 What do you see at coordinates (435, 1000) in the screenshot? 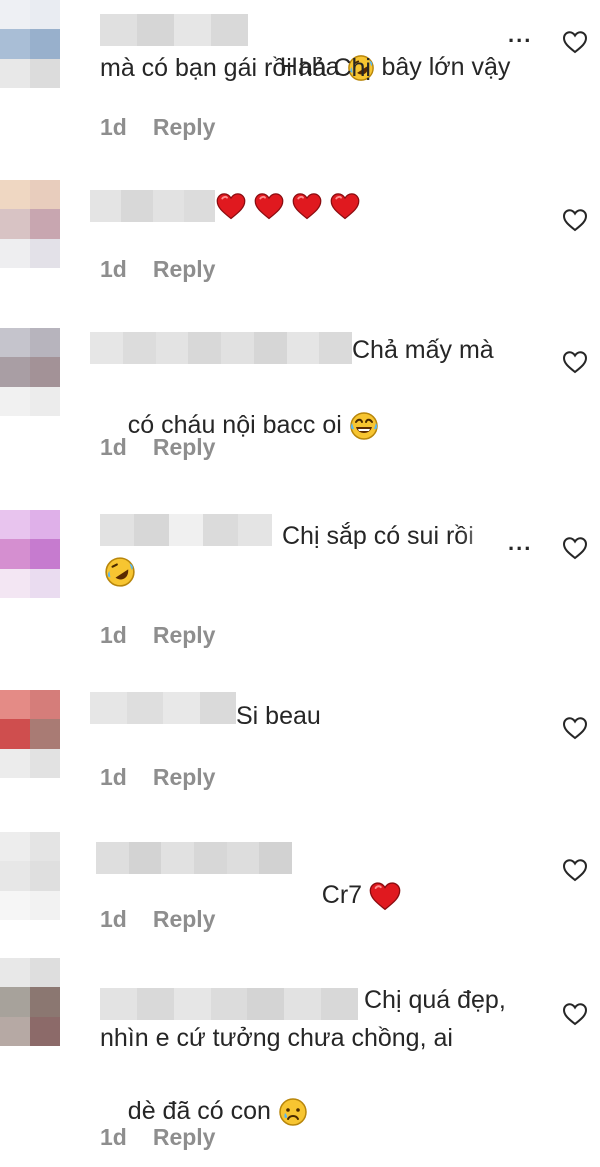
I see `comment-text: Chị quá đẹp,` at bounding box center [435, 1000].